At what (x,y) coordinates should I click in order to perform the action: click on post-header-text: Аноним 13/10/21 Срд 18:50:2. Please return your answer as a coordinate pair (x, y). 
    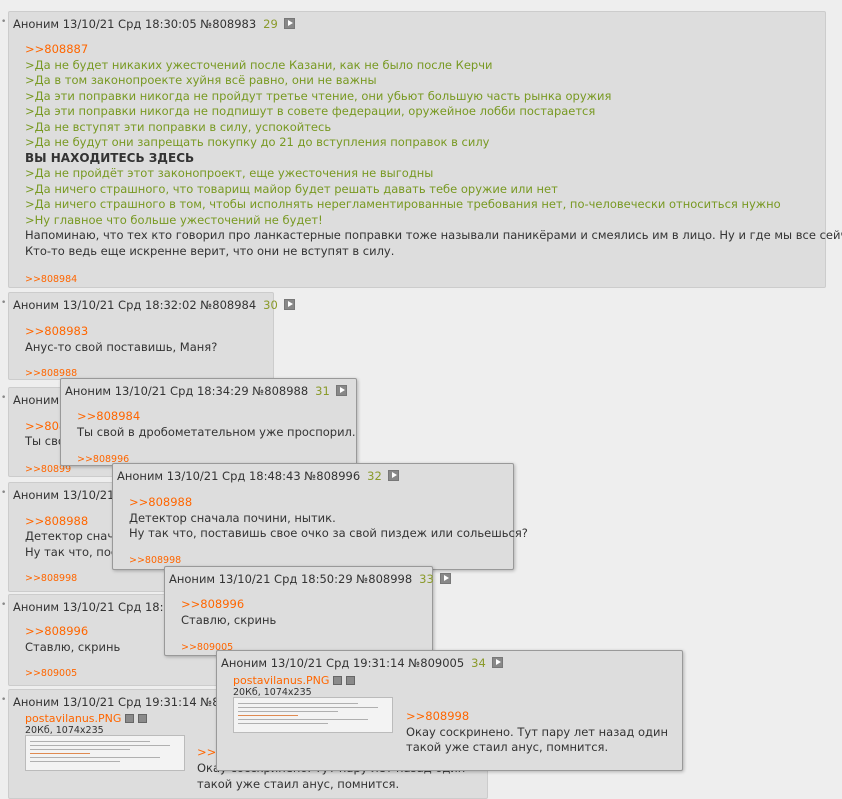
    Looking at the image, I should click on (101, 607).